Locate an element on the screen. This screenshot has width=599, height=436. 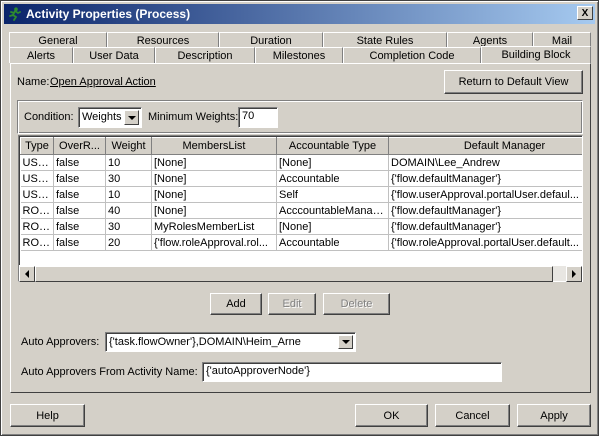
close-icon: X is located at coordinates (585, 13).